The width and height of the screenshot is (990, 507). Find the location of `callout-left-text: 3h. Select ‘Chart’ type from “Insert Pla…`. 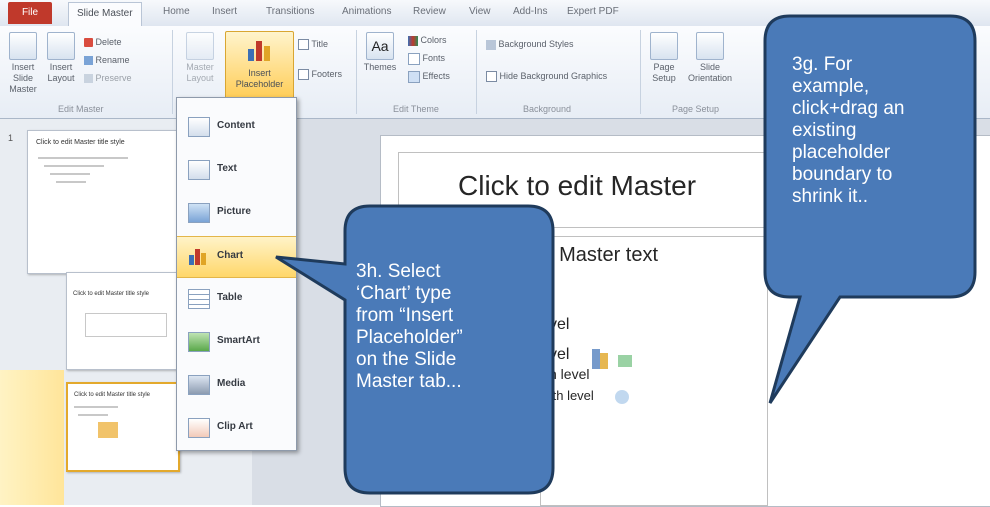

callout-left-text: 3h. Select ‘Chart’ type from “Insert Pla… is located at coordinates (409, 327).